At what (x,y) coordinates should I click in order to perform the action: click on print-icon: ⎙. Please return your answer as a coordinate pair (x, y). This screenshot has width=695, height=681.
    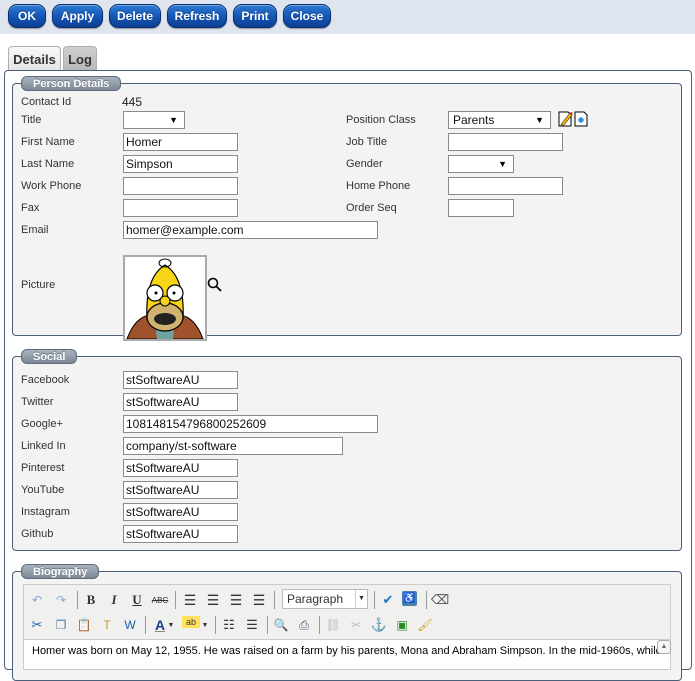
    Looking at the image, I should click on (304, 625).